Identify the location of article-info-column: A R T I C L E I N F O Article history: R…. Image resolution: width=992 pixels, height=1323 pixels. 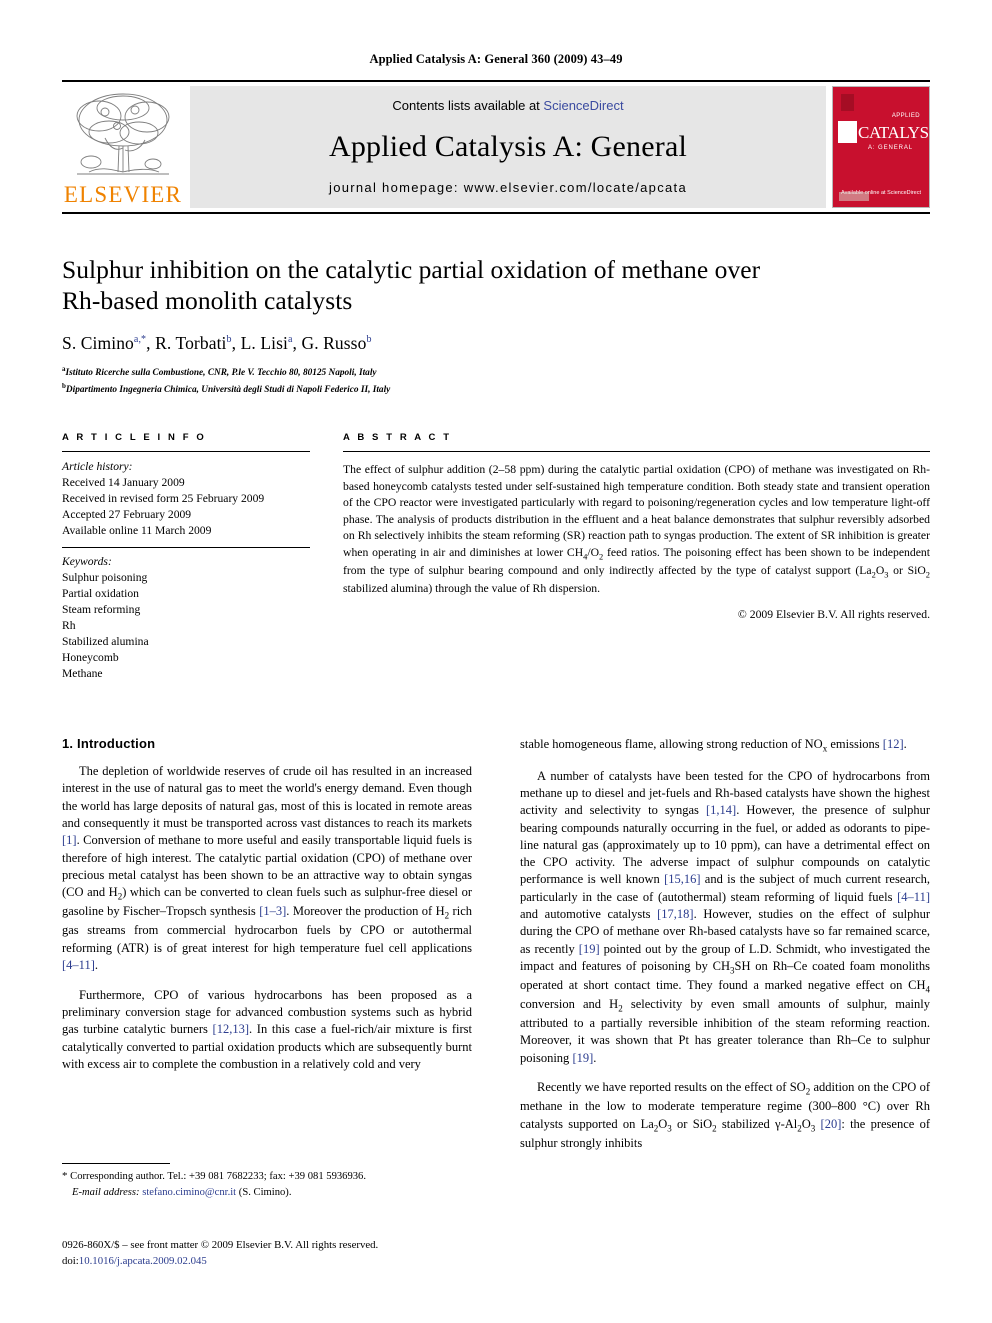
(186, 557).